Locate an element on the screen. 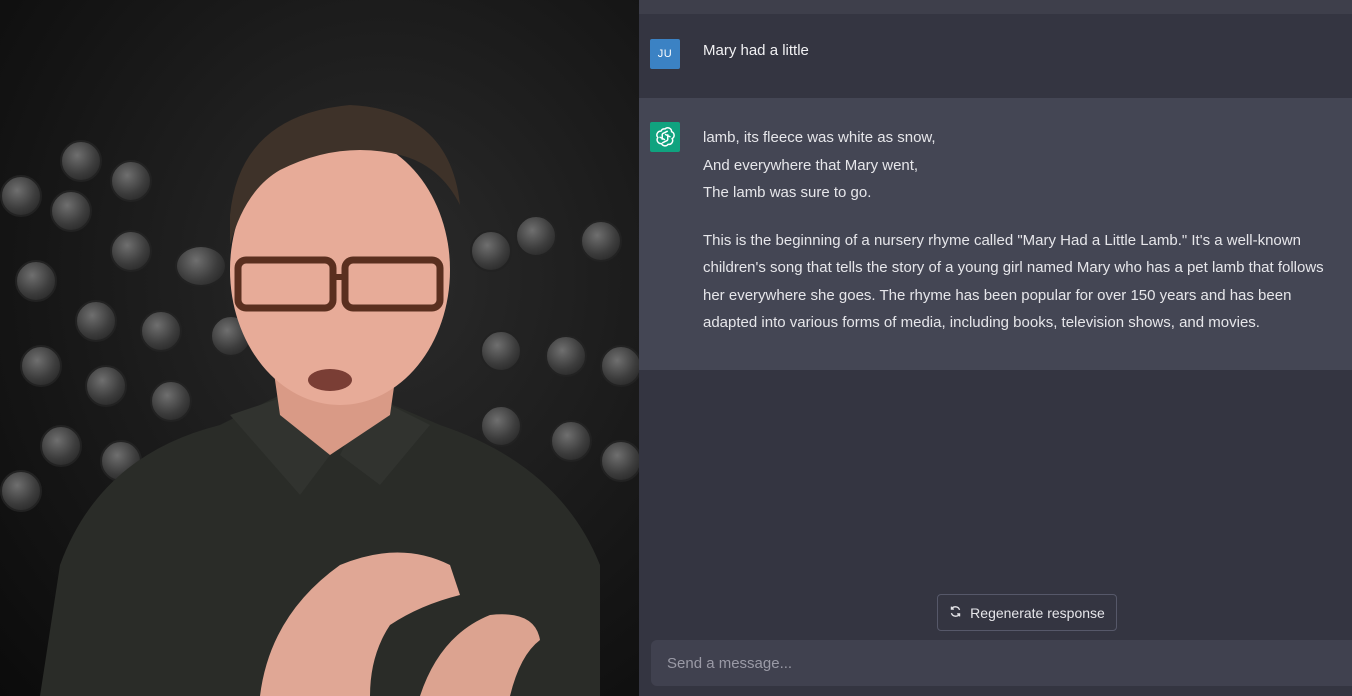 This screenshot has width=1352, height=696. regenerate-response-button: Regenerate response is located at coordinates (1027, 612).